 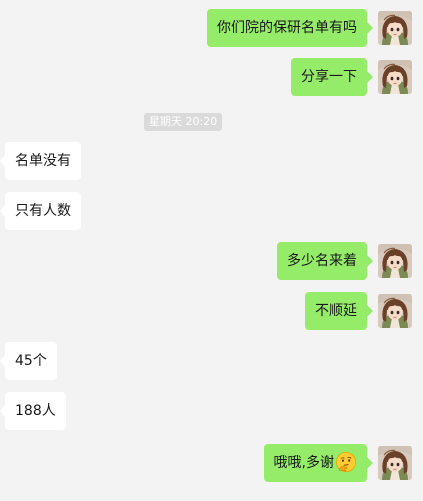 I want to click on message-row: 不顺延, so click(x=211, y=311).